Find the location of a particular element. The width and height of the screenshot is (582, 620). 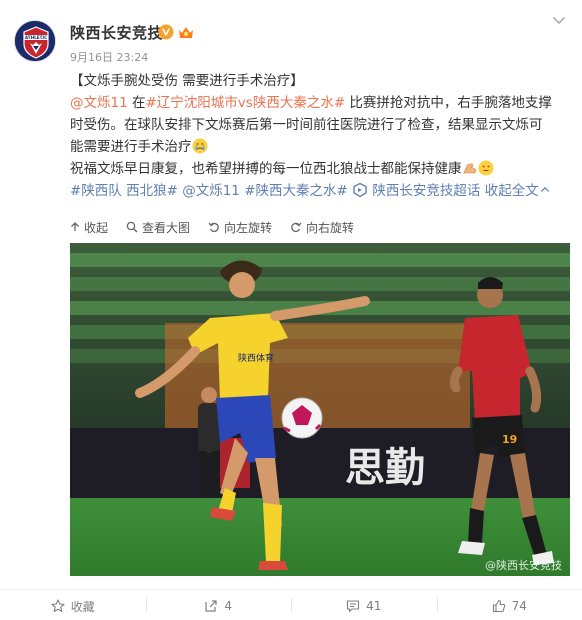

image-toolbar: 收起 查看大图 向左旋转 向右旋转 is located at coordinates (315, 227).